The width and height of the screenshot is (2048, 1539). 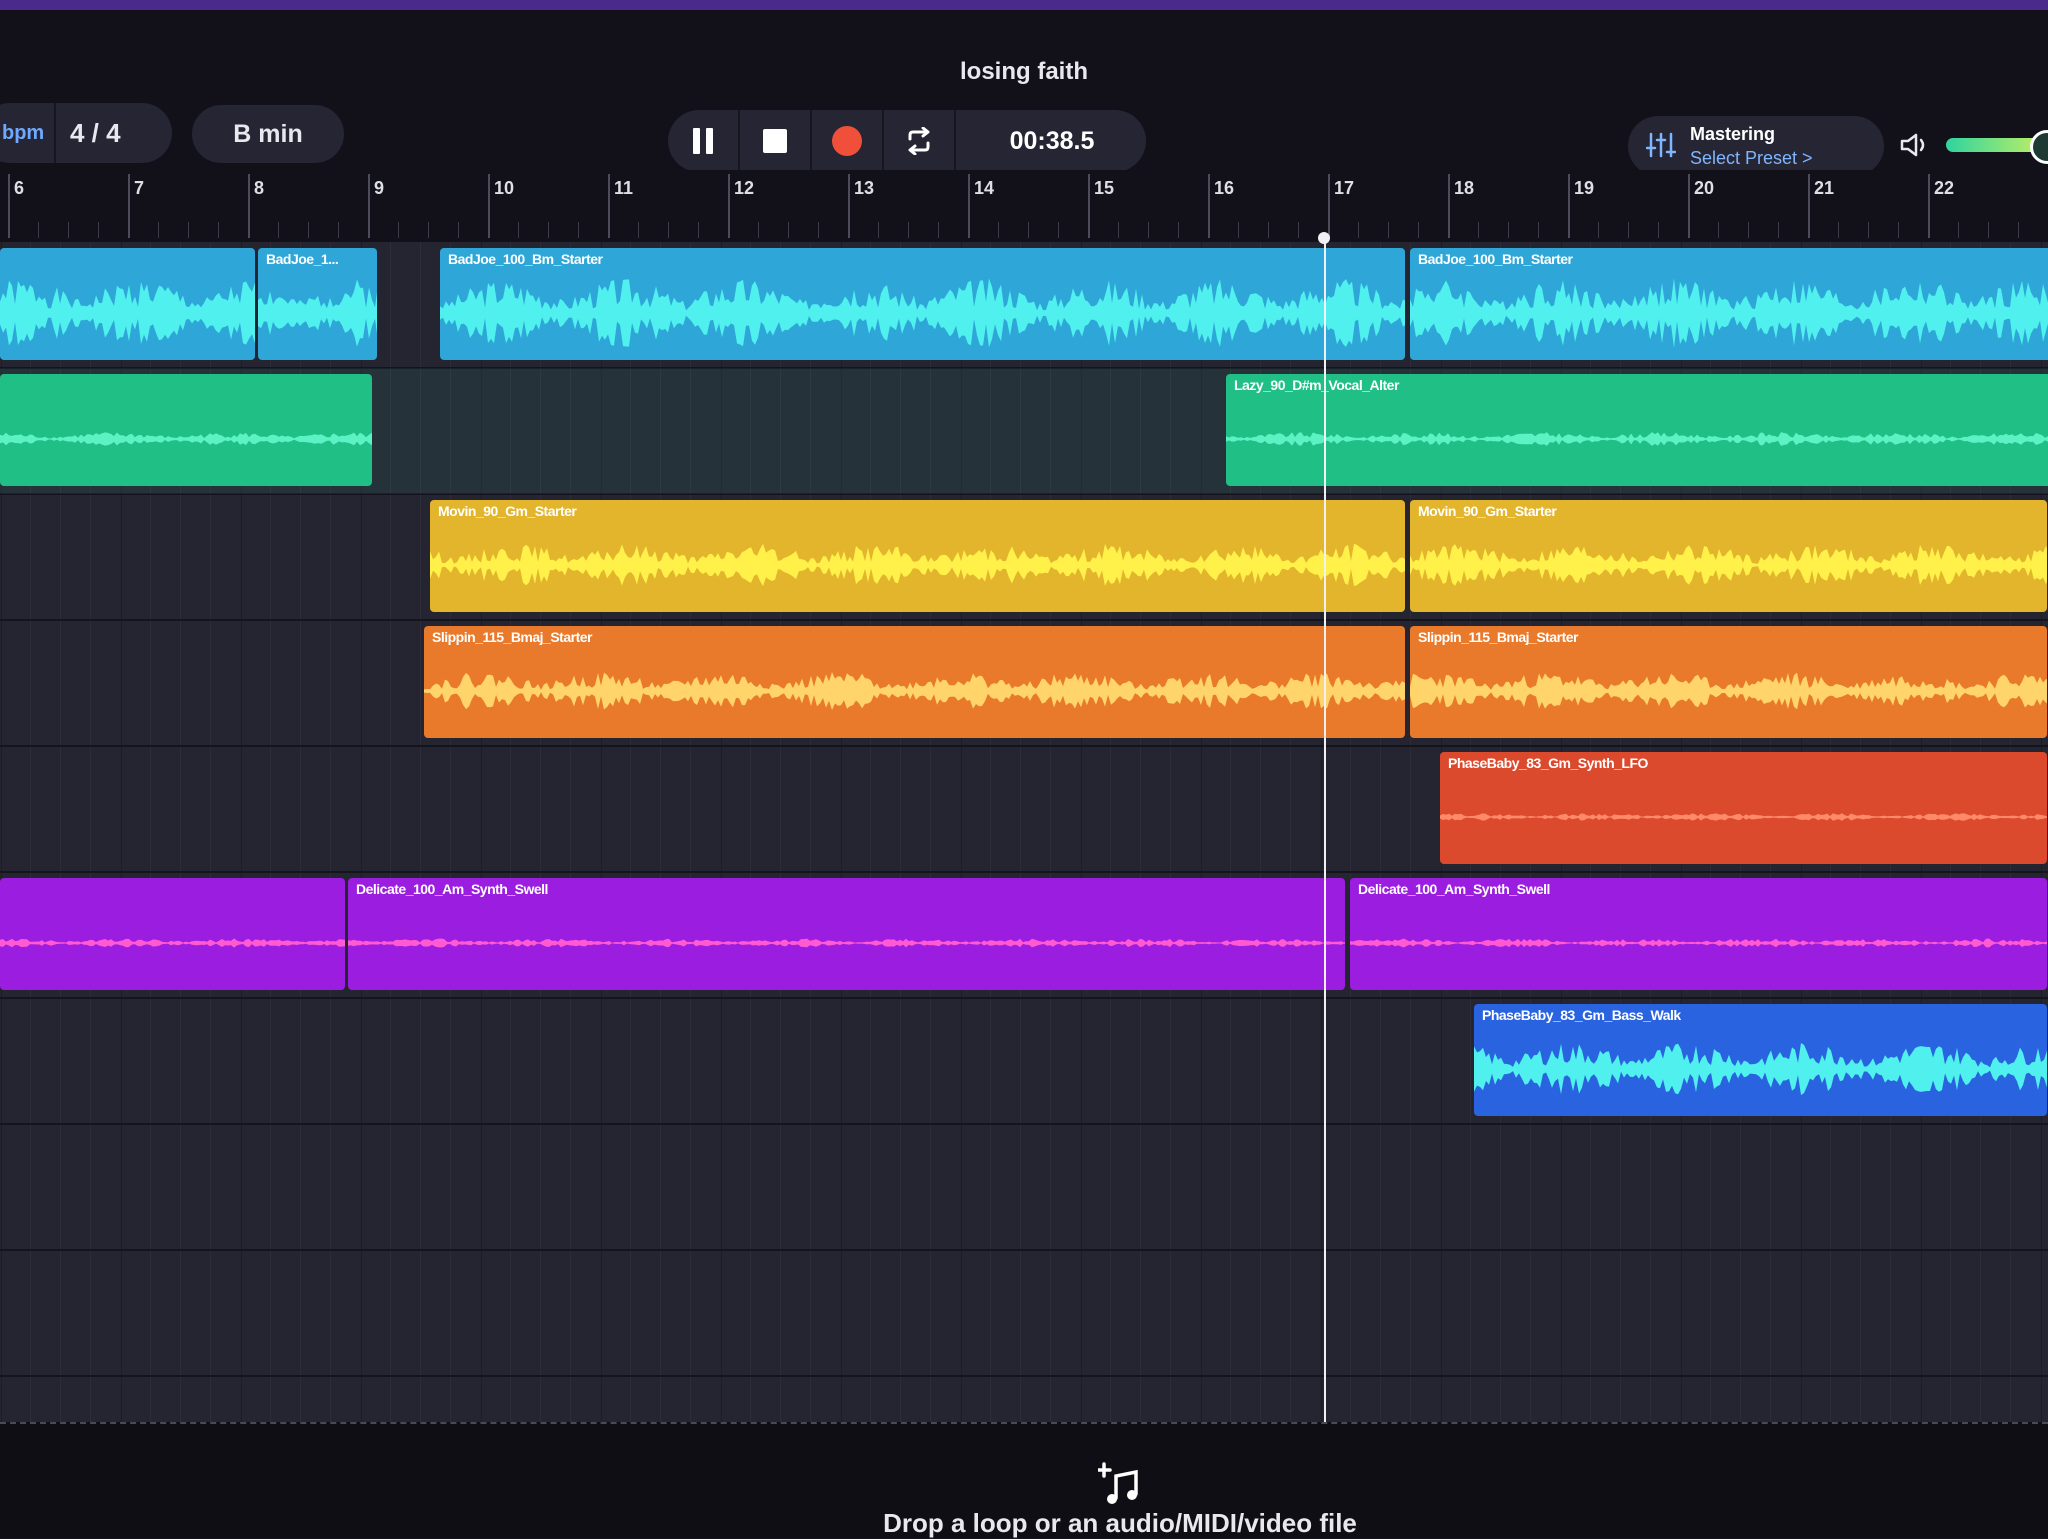 What do you see at coordinates (23, 133) in the screenshot?
I see `bpm-label: bpm` at bounding box center [23, 133].